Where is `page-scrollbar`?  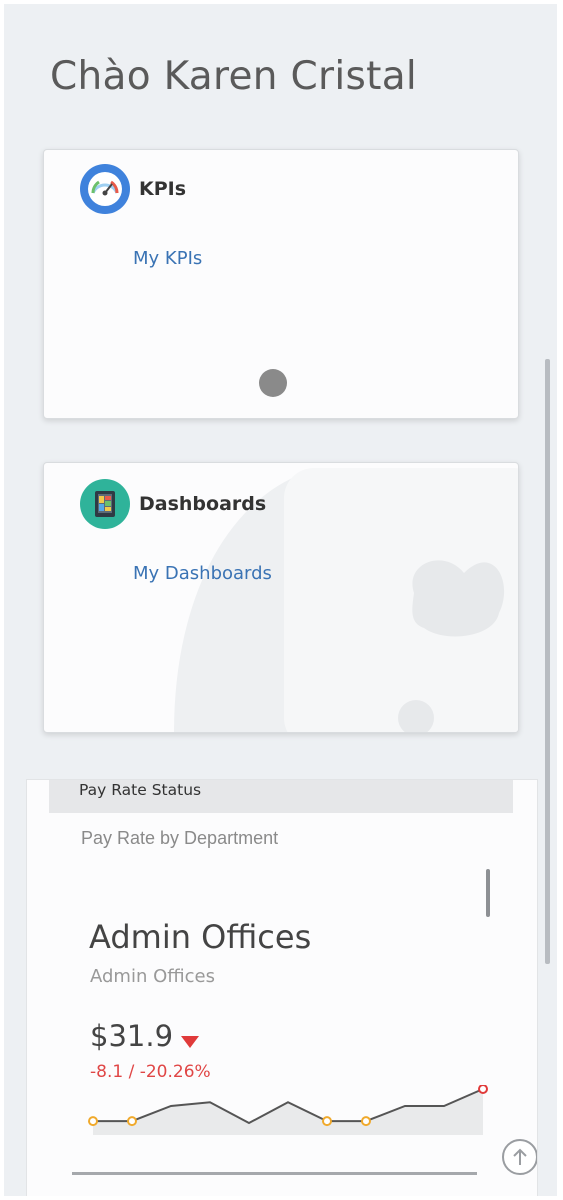
page-scrollbar is located at coordinates (547, 661).